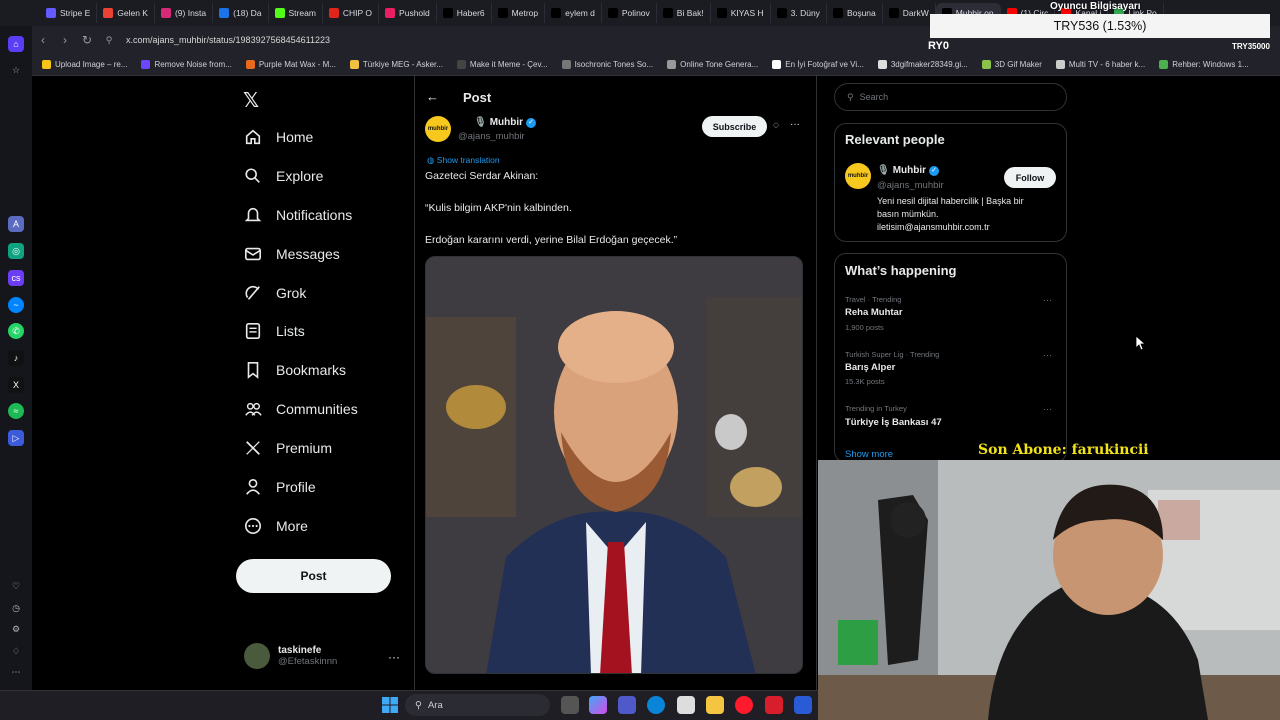 This screenshot has width=1280, height=720. I want to click on whatsapp-icon: ✆, so click(16, 331).